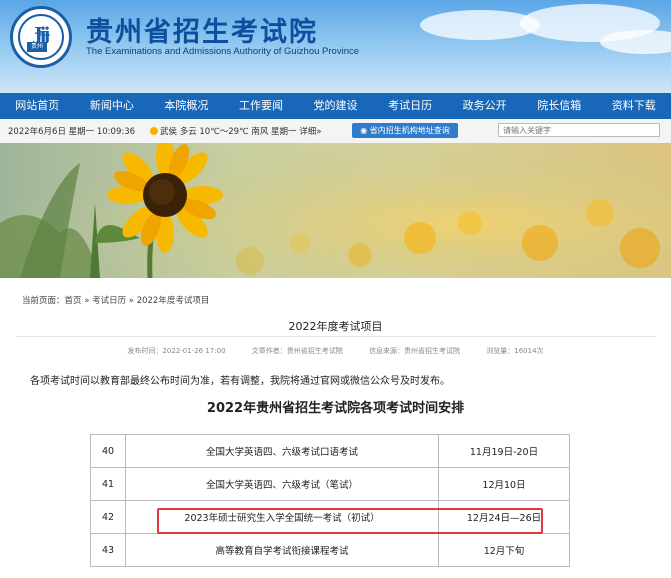  What do you see at coordinates (634, 106) in the screenshot?
I see `nav-item-downloads: 资料下载` at bounding box center [634, 106].